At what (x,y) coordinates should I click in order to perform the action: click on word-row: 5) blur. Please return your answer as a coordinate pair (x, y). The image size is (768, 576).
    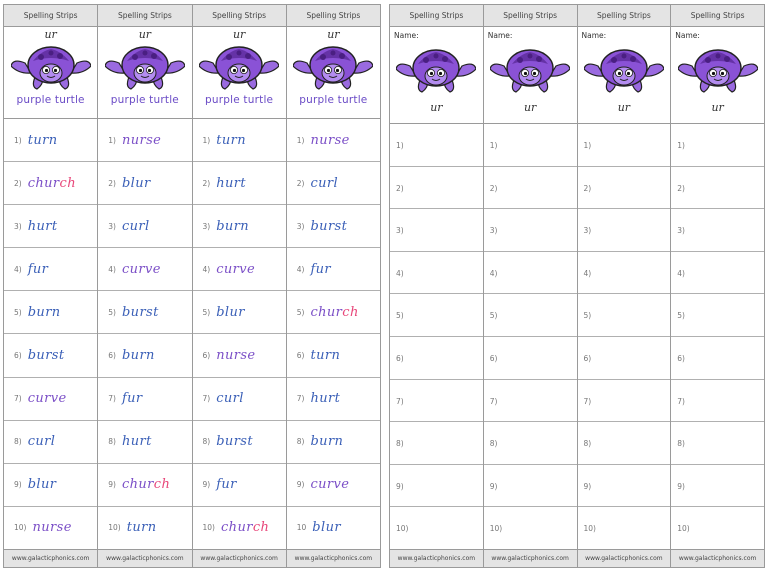
    Looking at the image, I should click on (239, 313).